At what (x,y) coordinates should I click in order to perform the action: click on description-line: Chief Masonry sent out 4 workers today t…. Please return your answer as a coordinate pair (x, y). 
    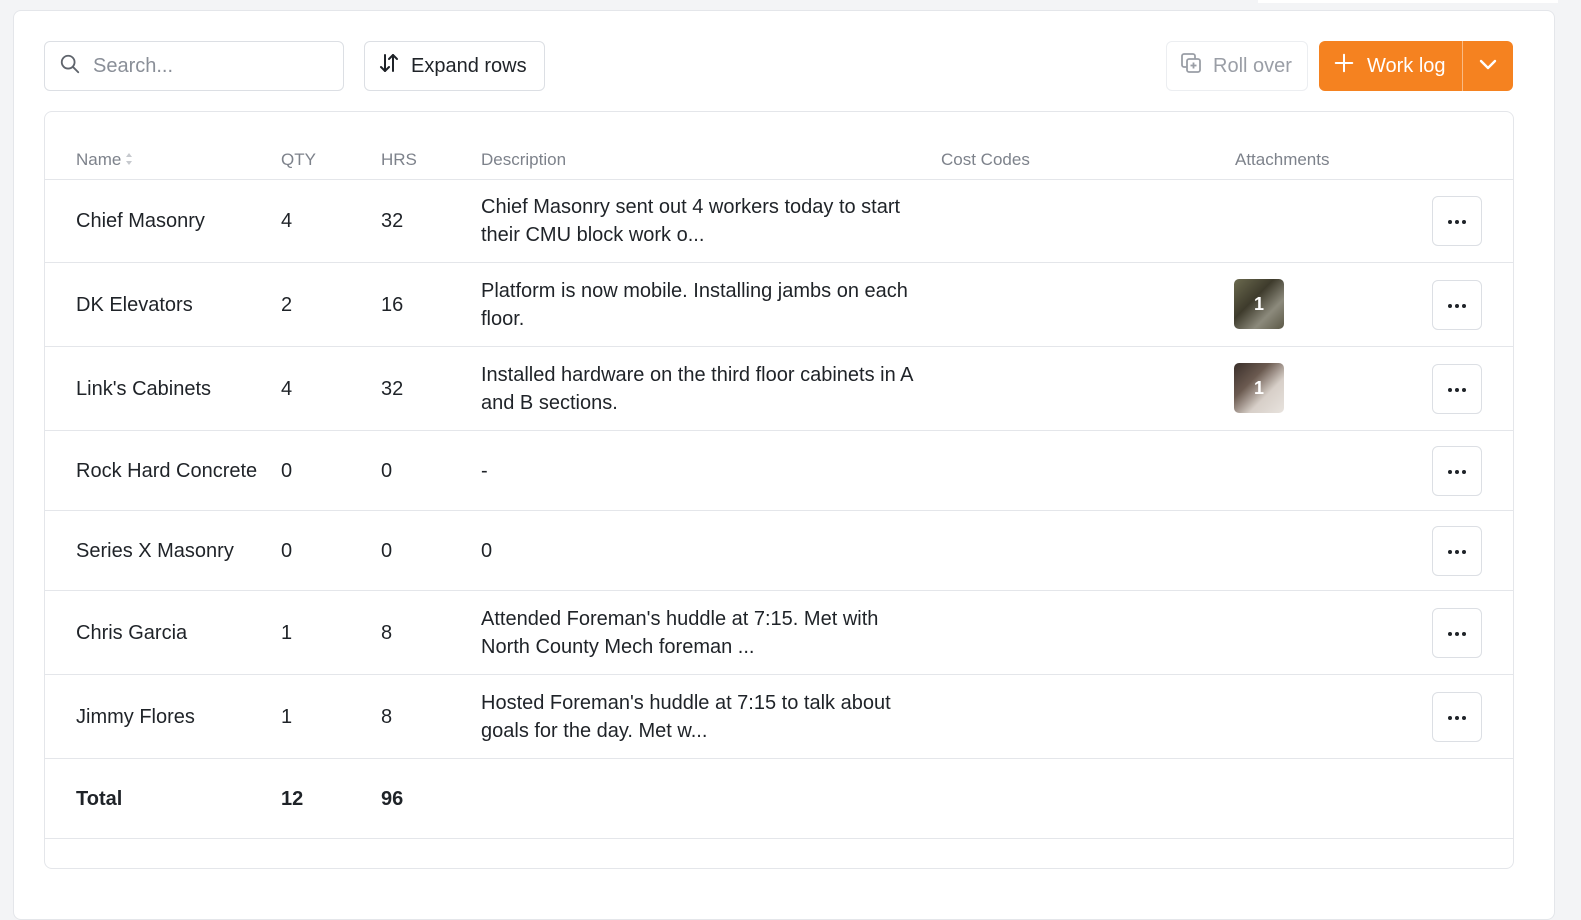
    Looking at the image, I should click on (691, 207).